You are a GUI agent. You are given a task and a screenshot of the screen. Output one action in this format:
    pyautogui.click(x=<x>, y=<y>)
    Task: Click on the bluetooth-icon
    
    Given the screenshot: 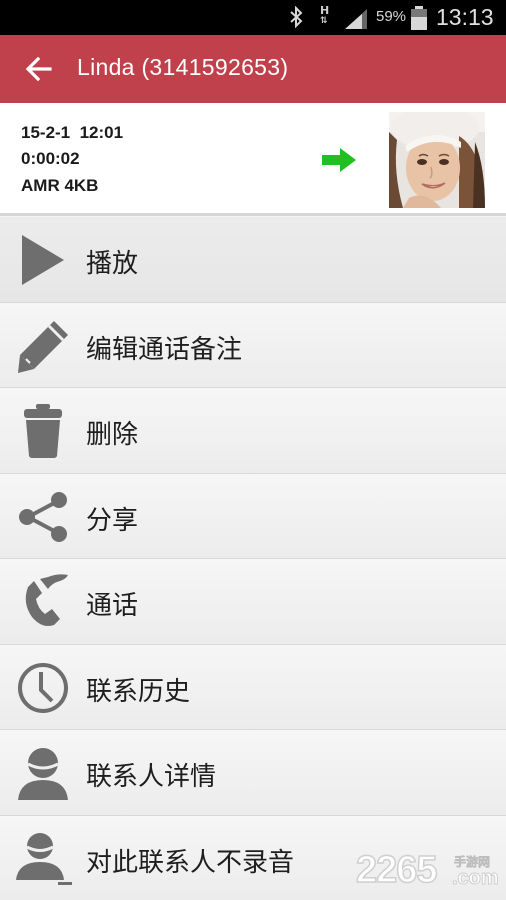 What is the action you would take?
    pyautogui.click(x=296, y=17)
    